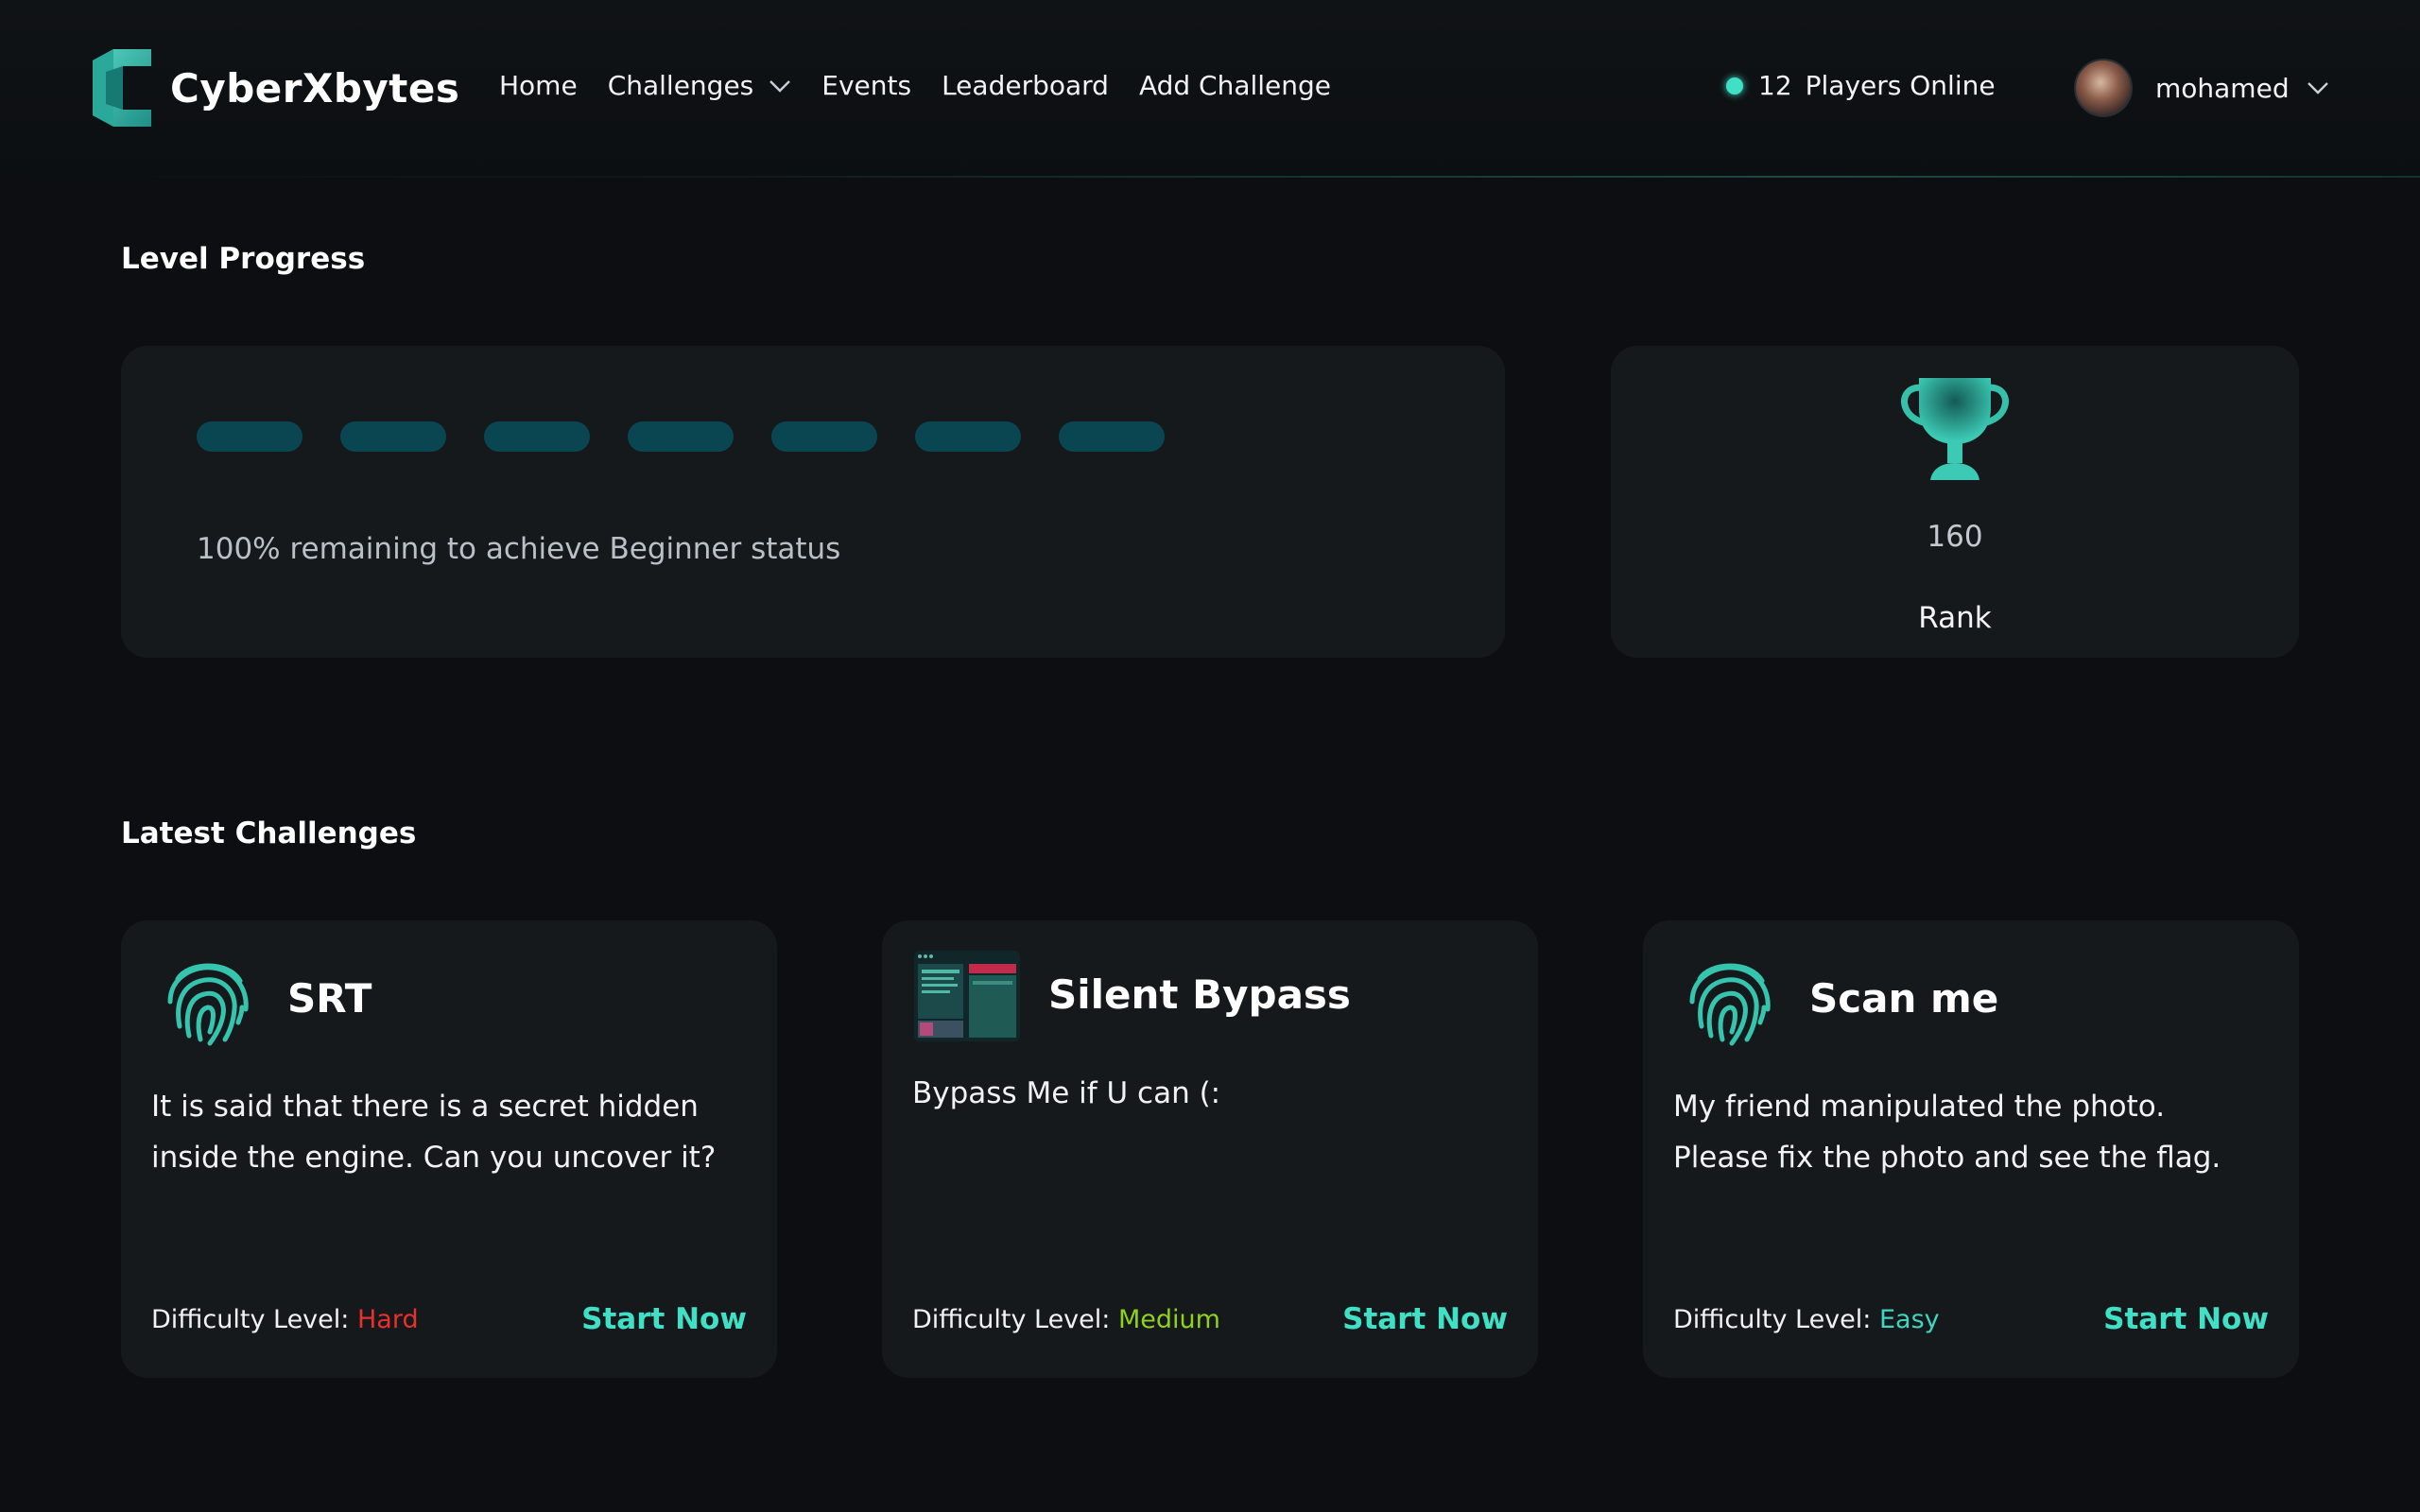 This screenshot has height=1512, width=2420. Describe the element at coordinates (1955, 618) in the screenshot. I see `rank-label: Rank` at that location.